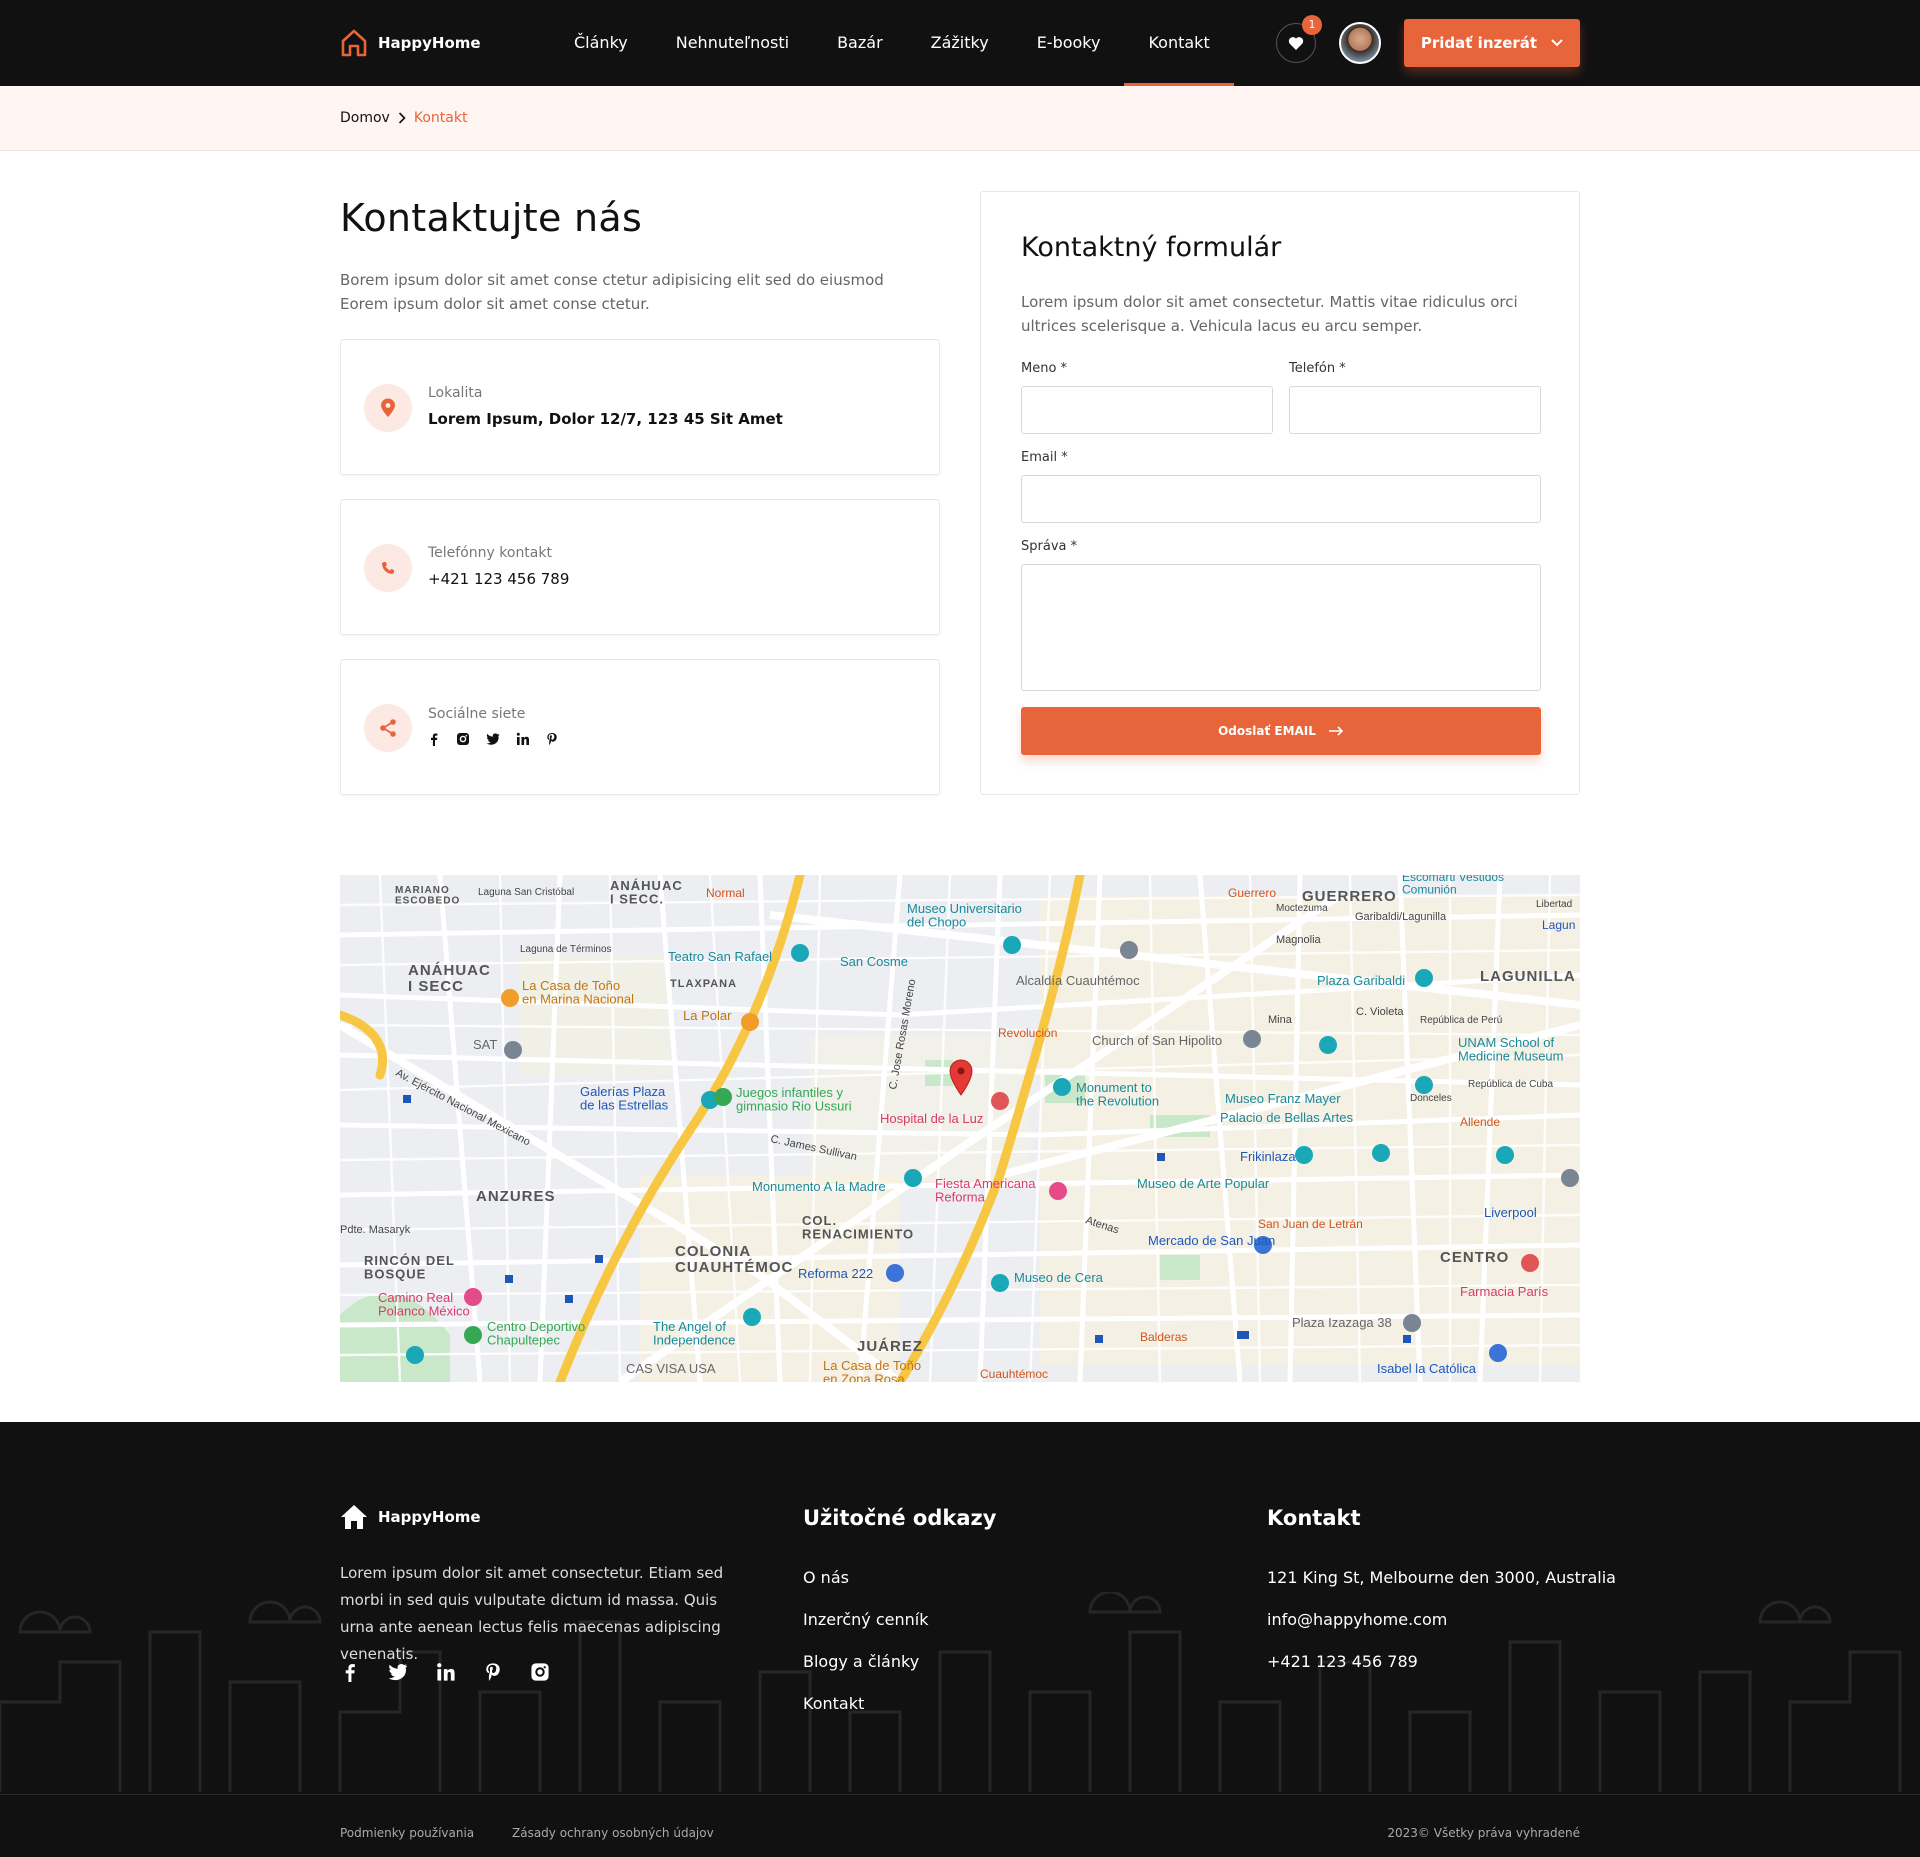 This screenshot has width=1920, height=1857. What do you see at coordinates (1312, 25) in the screenshot?
I see `favorites-count-badge: 1` at bounding box center [1312, 25].